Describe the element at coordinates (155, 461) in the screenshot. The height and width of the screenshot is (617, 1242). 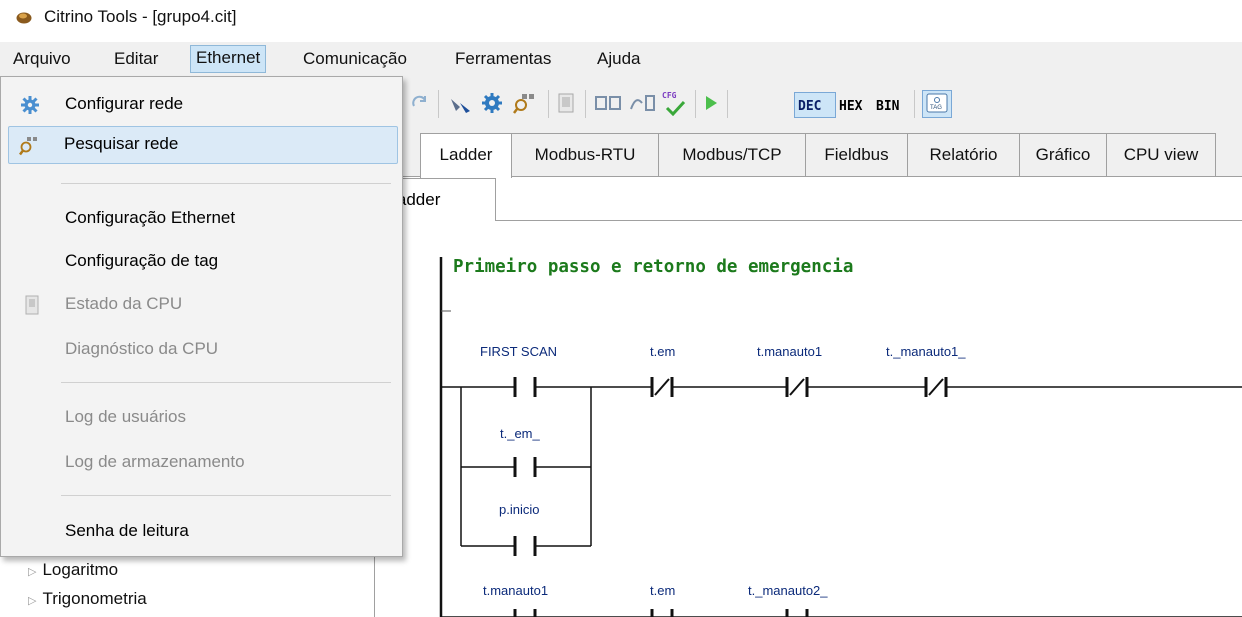
I see `menu-item-label: Log de armazenamento` at that location.